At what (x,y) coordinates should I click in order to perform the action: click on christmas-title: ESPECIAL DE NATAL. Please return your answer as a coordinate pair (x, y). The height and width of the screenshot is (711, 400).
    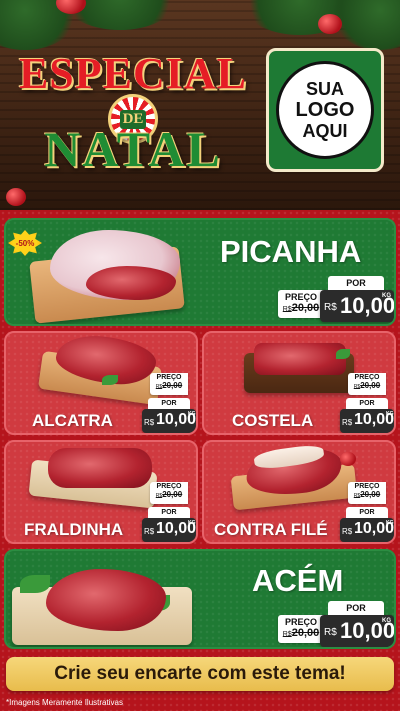
    Looking at the image, I should click on (133, 112).